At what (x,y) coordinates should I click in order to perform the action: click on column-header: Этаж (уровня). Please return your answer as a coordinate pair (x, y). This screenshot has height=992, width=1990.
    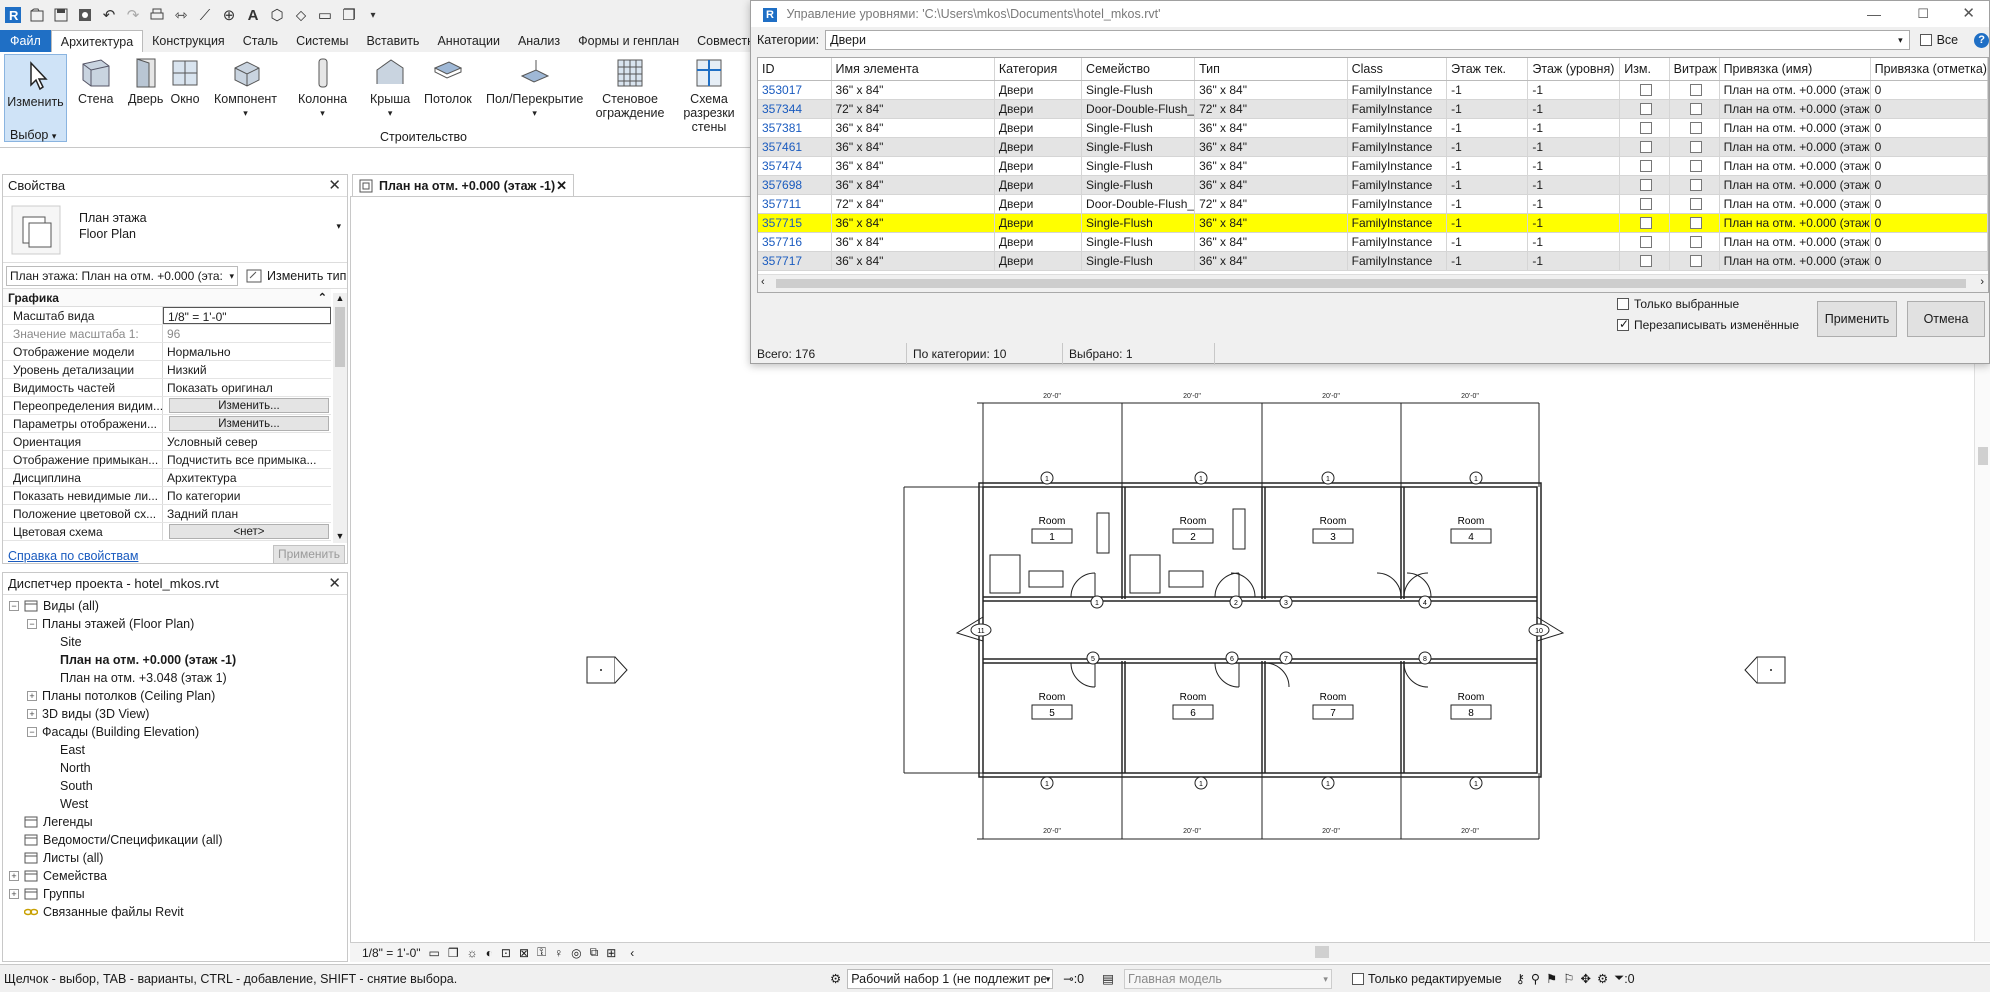
    Looking at the image, I should click on (1574, 69).